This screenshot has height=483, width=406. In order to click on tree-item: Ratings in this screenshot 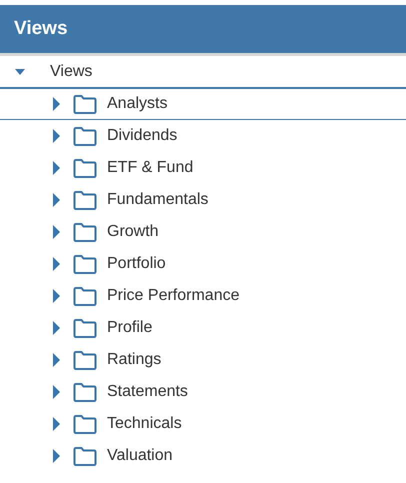, I will do `click(134, 360)`.